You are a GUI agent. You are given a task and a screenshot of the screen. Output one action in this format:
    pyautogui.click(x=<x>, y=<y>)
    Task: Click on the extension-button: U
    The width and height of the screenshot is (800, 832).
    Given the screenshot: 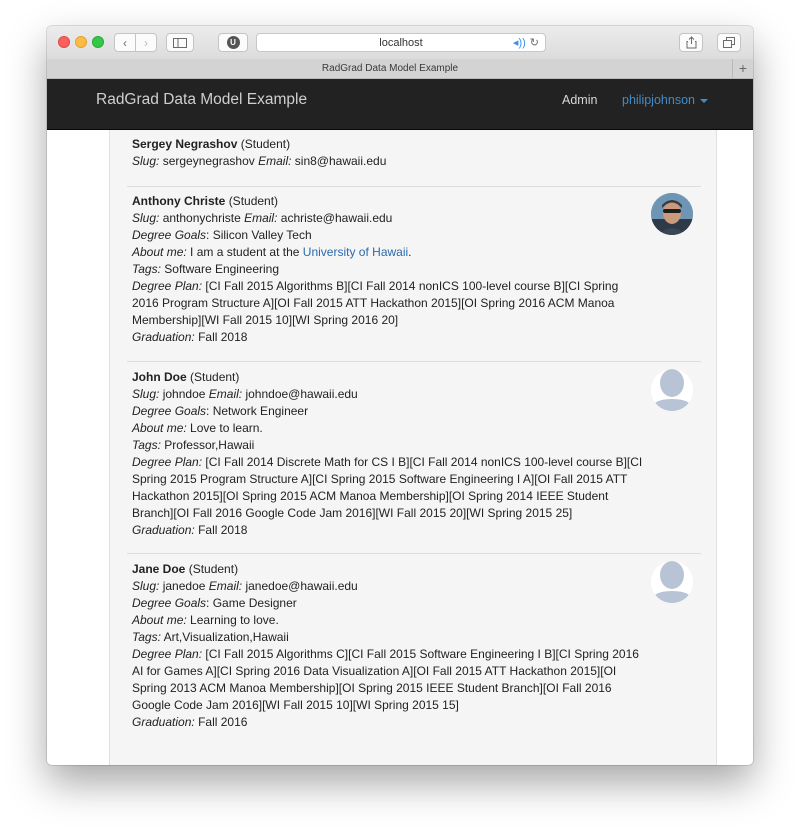 What is the action you would take?
    pyautogui.click(x=233, y=42)
    